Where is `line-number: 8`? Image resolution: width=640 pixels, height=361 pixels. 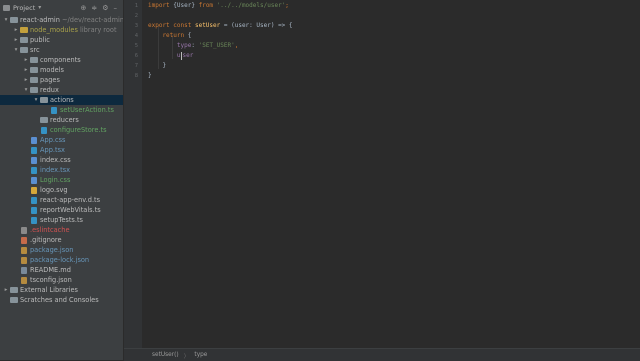 line-number: 8 is located at coordinates (136, 76).